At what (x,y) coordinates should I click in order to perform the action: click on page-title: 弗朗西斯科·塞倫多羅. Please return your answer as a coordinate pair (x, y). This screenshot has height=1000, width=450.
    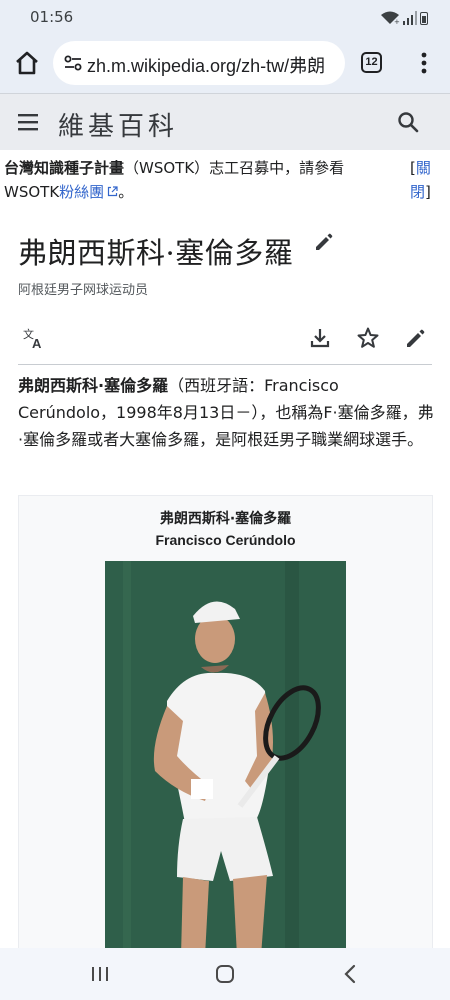
    Looking at the image, I should click on (156, 253).